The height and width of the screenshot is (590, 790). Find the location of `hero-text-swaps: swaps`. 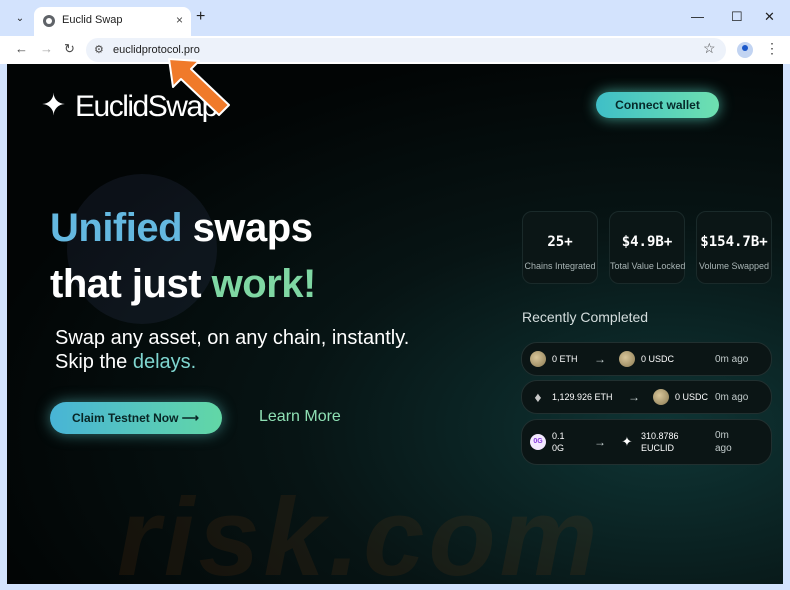

hero-text-swaps: swaps is located at coordinates (247, 228).